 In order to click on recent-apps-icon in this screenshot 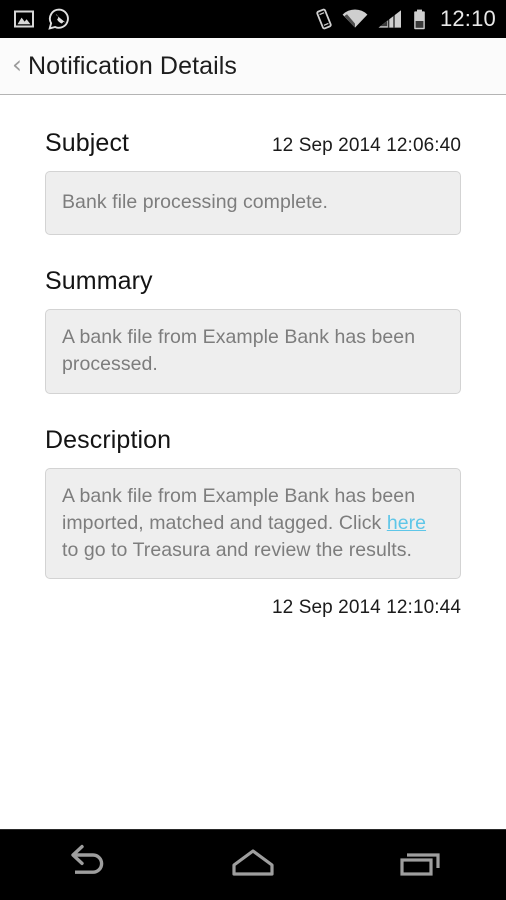, I will do `click(422, 865)`.